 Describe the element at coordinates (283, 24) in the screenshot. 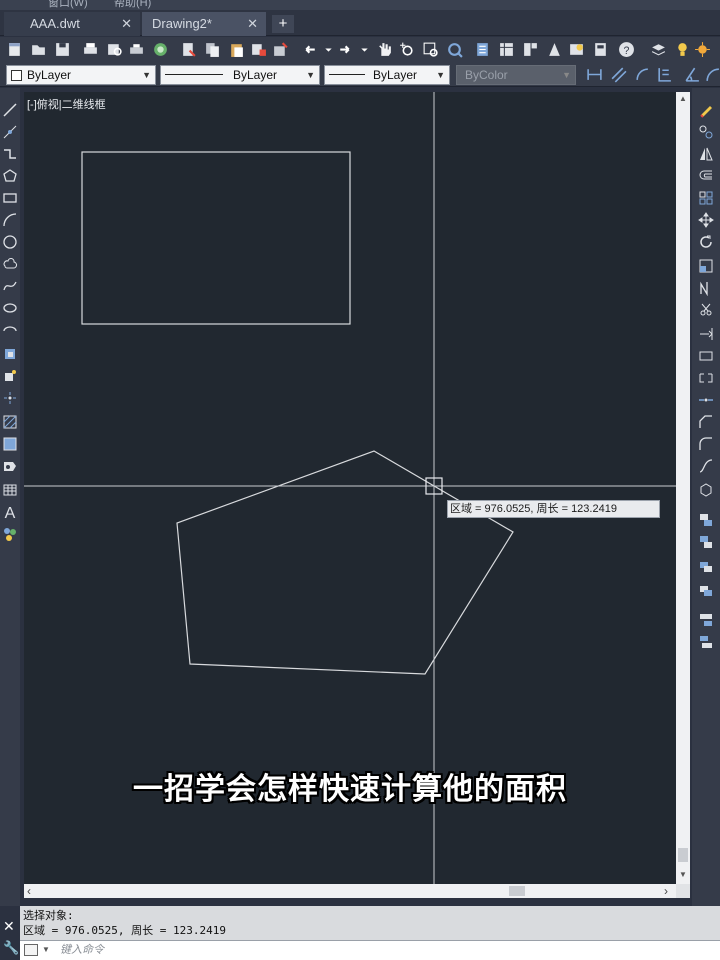

I see `new-tab-button: +` at that location.